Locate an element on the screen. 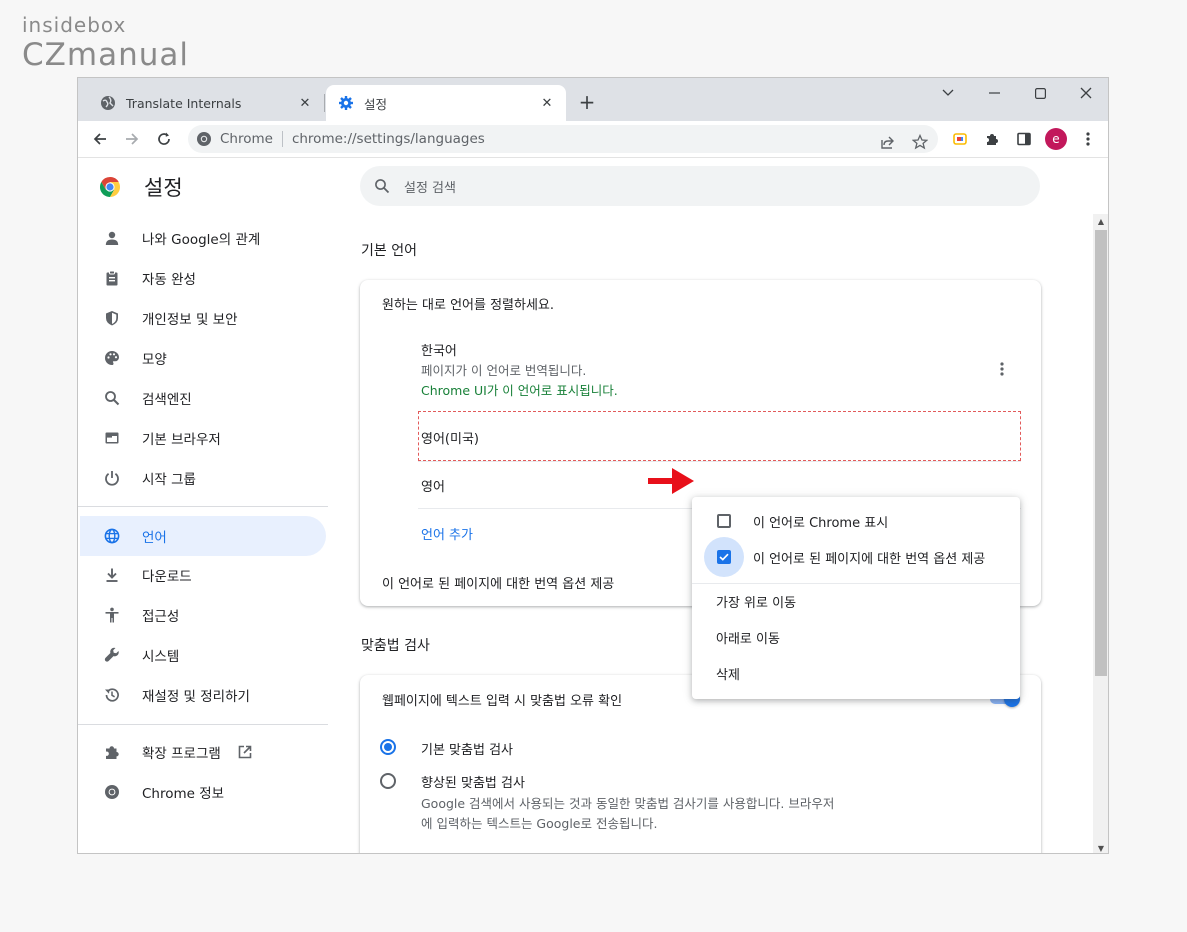 This screenshot has width=1187, height=932. menu-item-label: 이 언어로 Chrome 표시 is located at coordinates (821, 523).